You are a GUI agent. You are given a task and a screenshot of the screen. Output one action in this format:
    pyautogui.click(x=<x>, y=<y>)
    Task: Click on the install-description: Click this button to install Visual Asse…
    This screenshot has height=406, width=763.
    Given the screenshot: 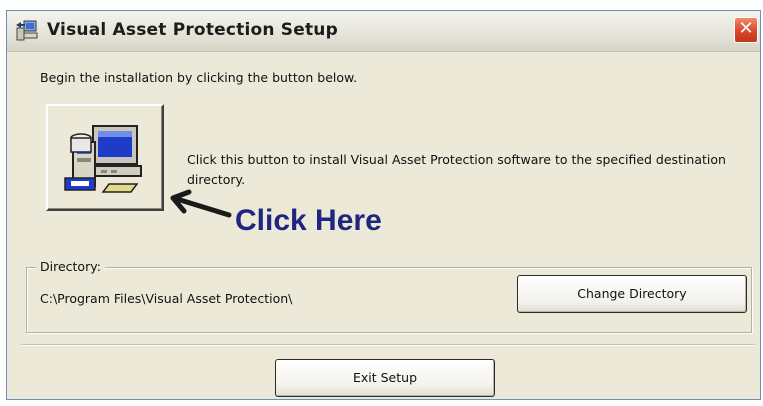 What is the action you would take?
    pyautogui.click(x=456, y=169)
    